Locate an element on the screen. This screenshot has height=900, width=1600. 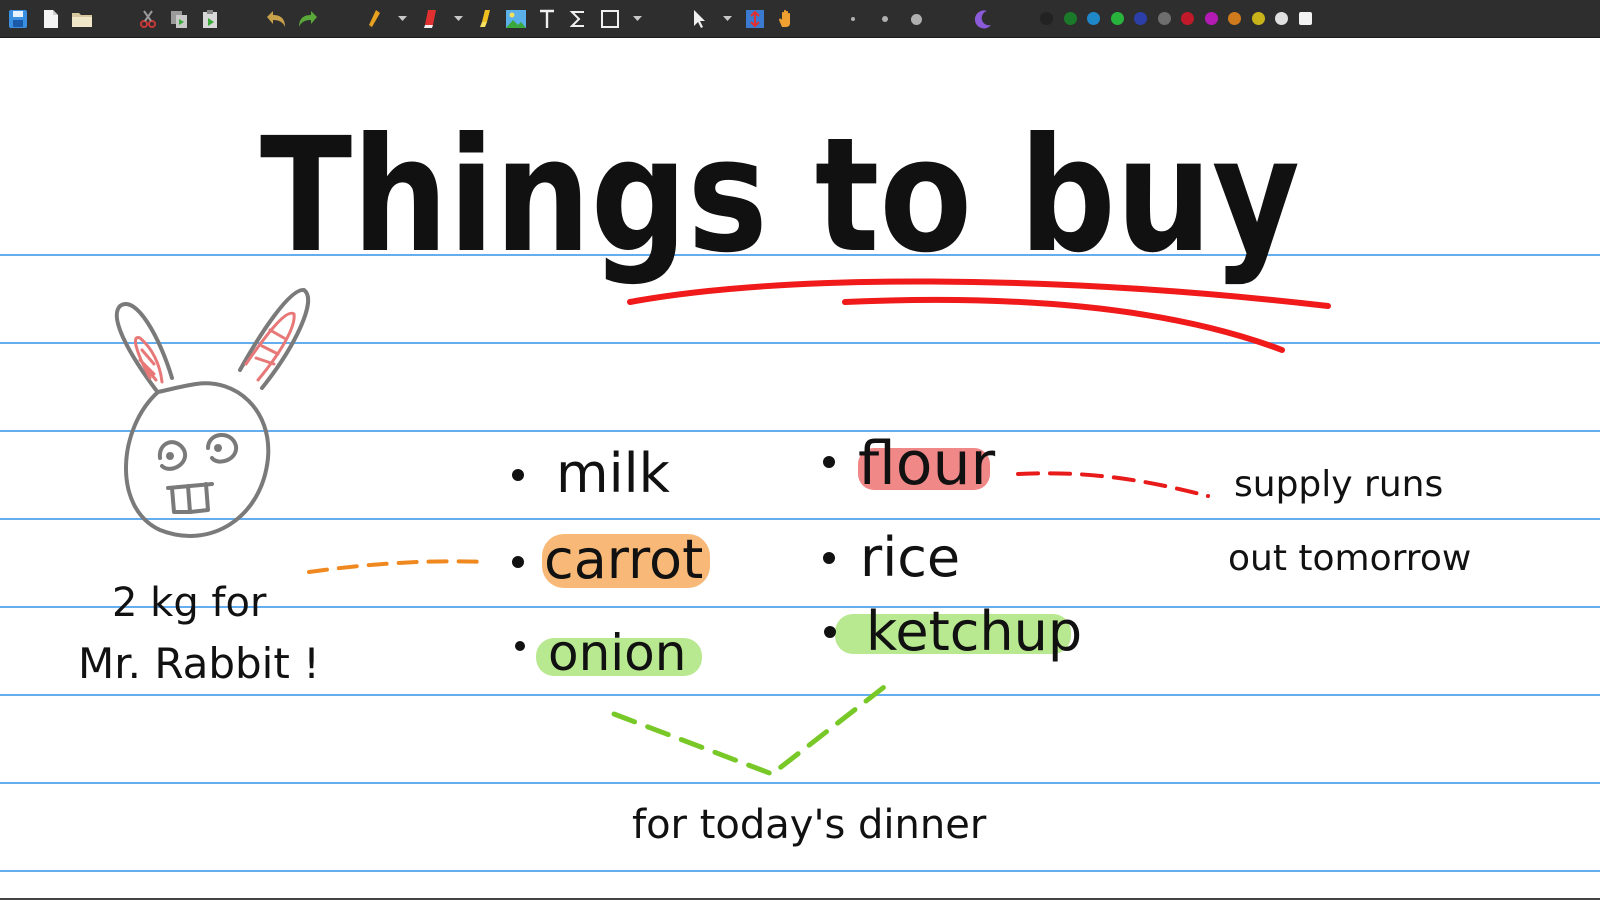
medium-dot-icon is located at coordinates (885, 19).